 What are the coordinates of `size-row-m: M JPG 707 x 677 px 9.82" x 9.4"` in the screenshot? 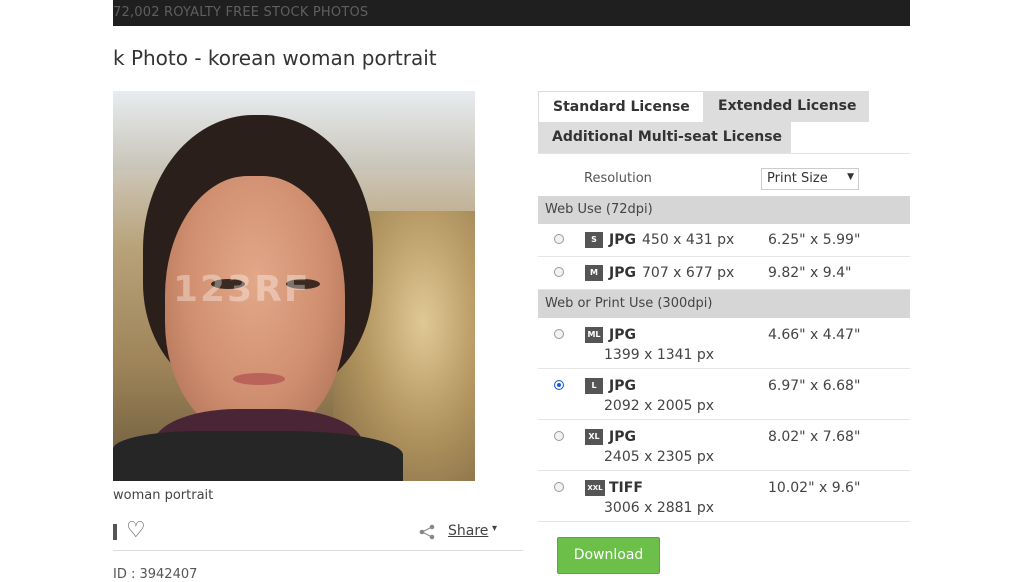 It's located at (724, 273).